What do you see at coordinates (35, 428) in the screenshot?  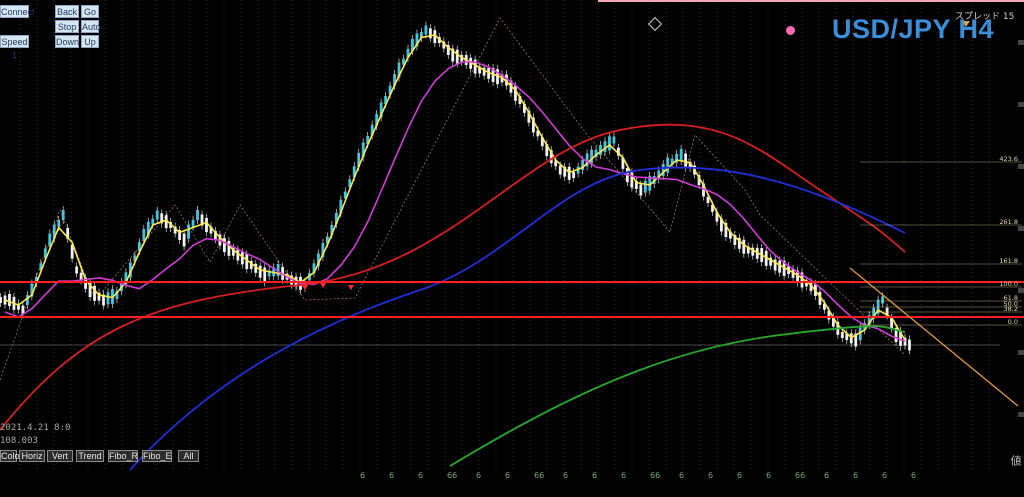 I see `info-datetime: 2021.4.21 8:0` at bounding box center [35, 428].